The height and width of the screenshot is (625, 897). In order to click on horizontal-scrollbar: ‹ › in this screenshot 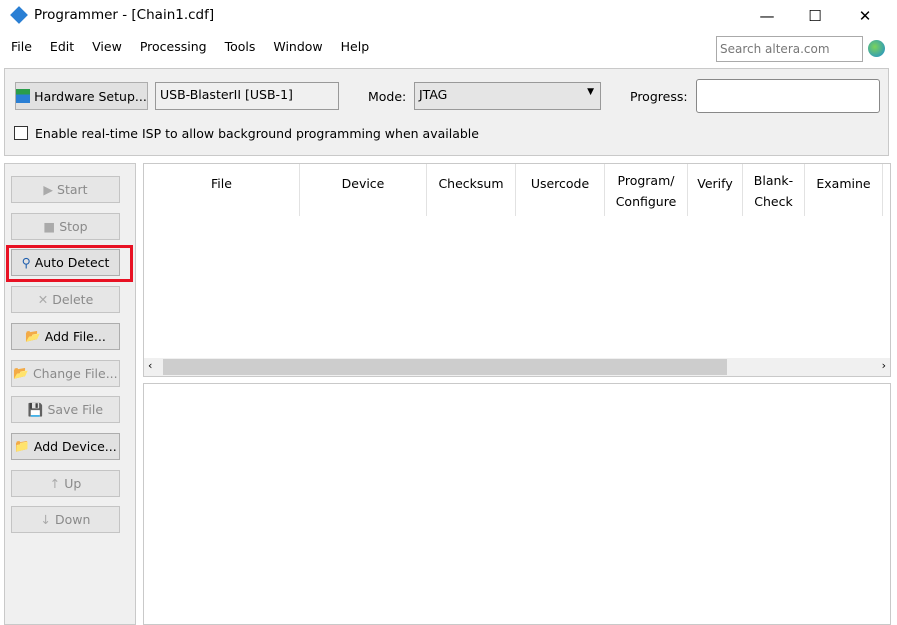, I will do `click(517, 367)`.